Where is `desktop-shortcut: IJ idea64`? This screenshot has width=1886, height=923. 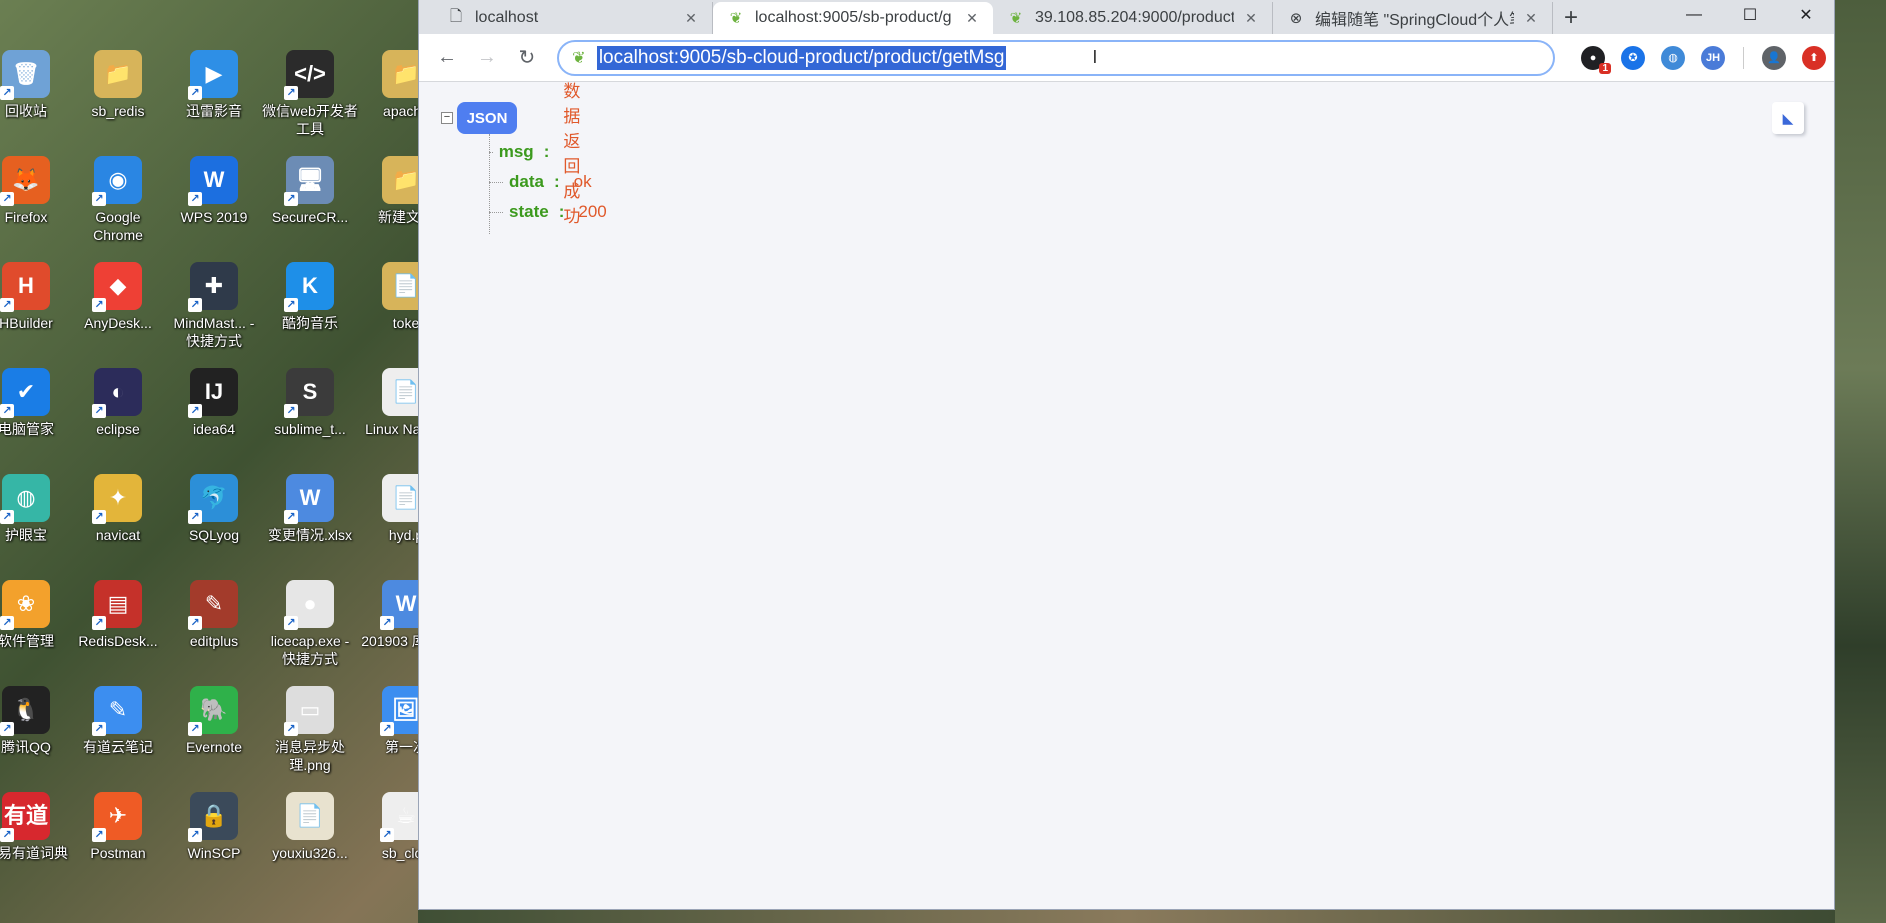 desktop-shortcut: IJ idea64 is located at coordinates (214, 403).